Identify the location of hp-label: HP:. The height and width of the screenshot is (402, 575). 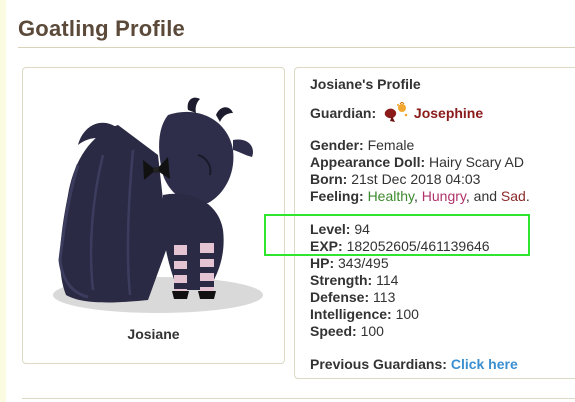
(322, 263).